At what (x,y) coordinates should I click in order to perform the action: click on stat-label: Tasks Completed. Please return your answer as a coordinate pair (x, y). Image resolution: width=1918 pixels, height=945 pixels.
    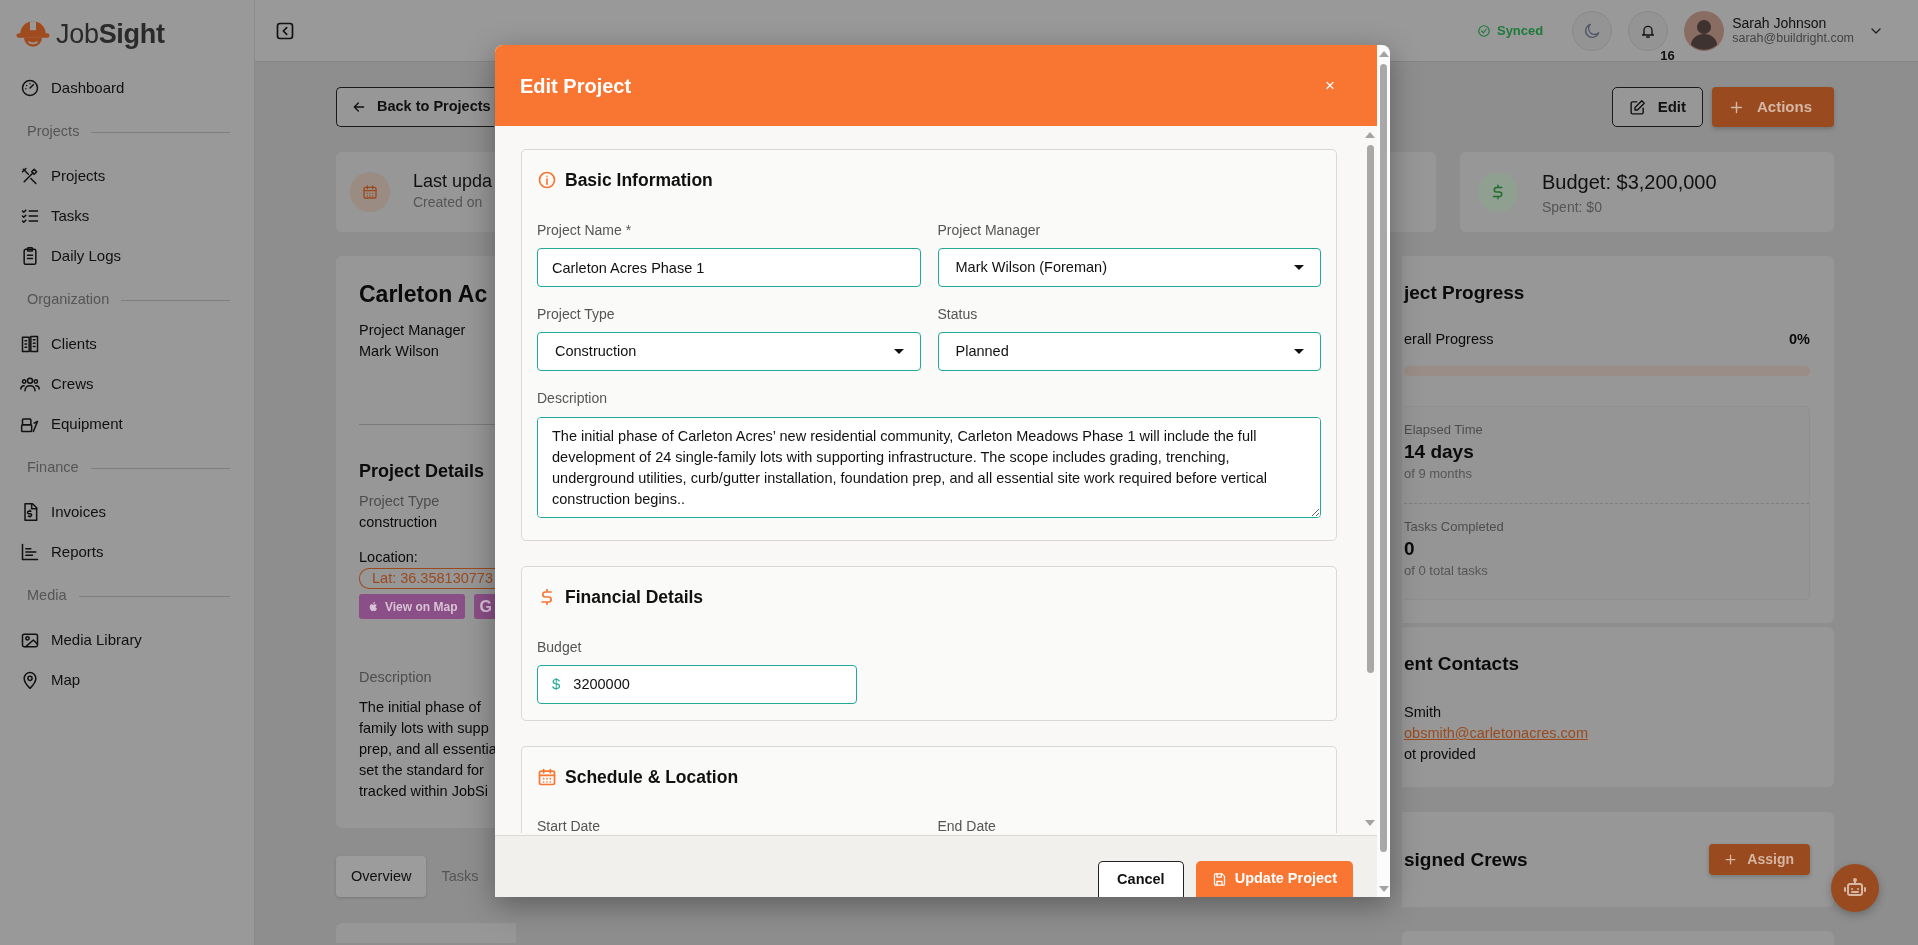
    Looking at the image, I should click on (1454, 527).